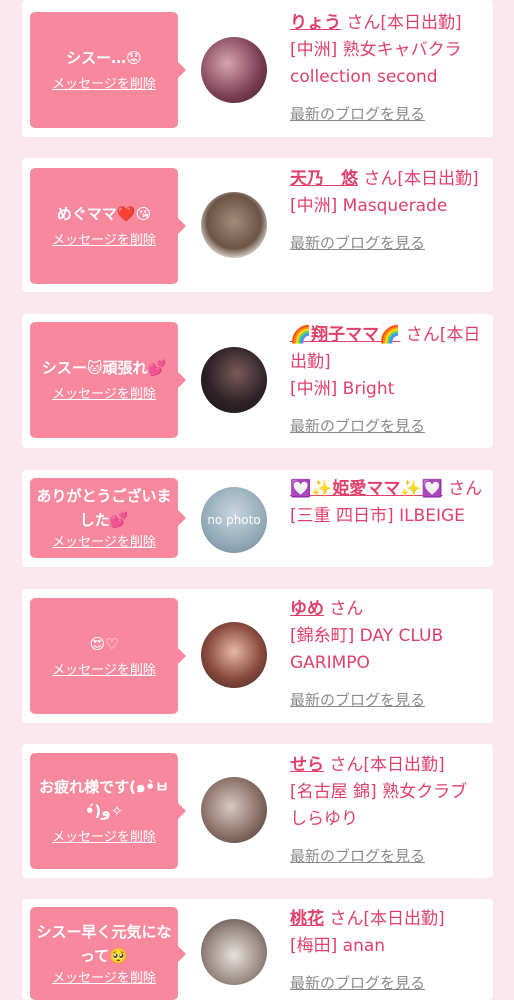 The height and width of the screenshot is (1000, 514). What do you see at coordinates (104, 508) in the screenshot?
I see `message-text: ありがとうございました💕` at bounding box center [104, 508].